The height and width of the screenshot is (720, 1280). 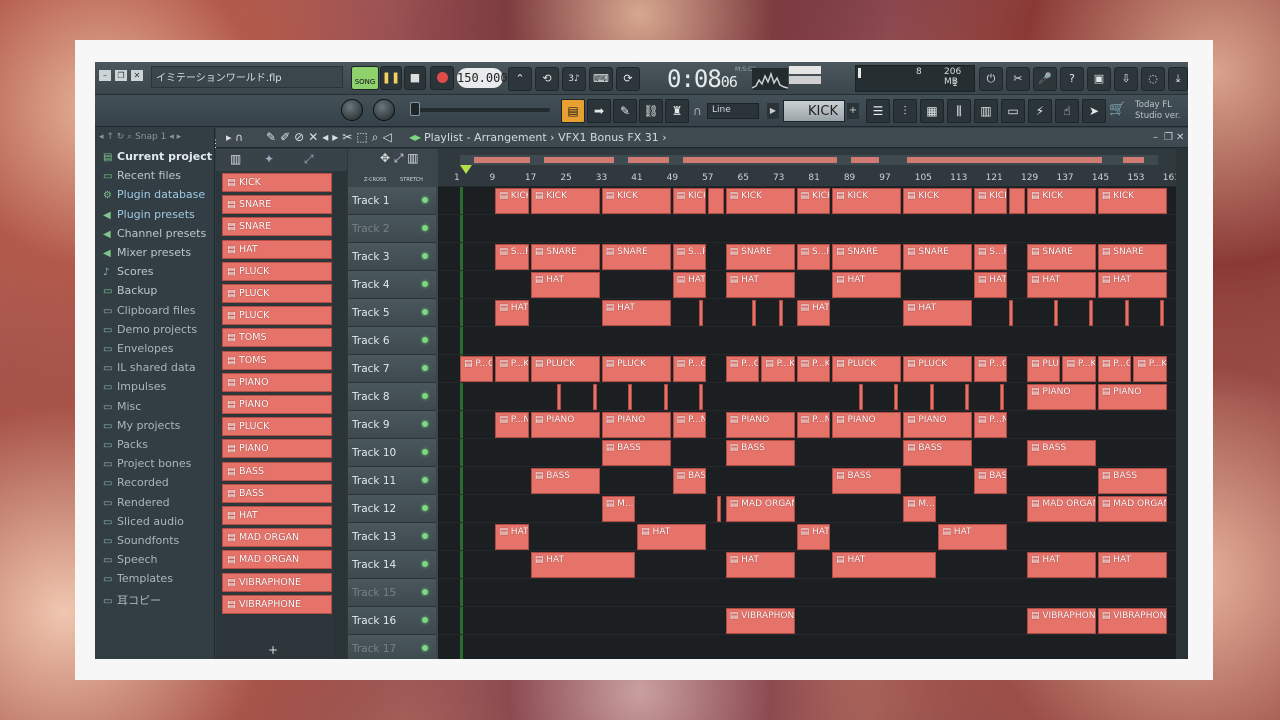 What do you see at coordinates (1067, 111) in the screenshot?
I see `tempo-tapper-icon: ☝` at bounding box center [1067, 111].